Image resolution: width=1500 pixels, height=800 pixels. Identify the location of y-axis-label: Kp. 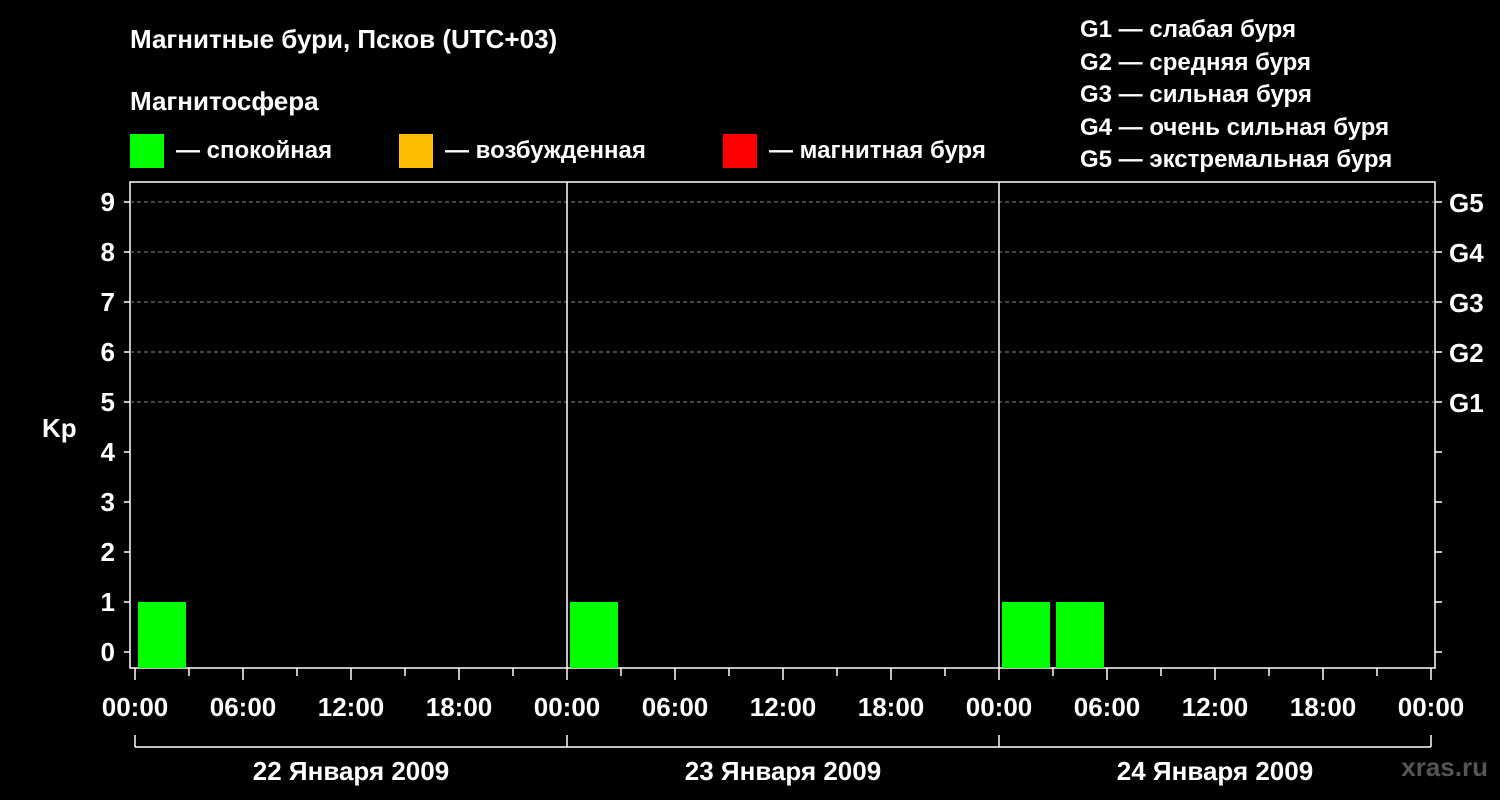
(59, 428).